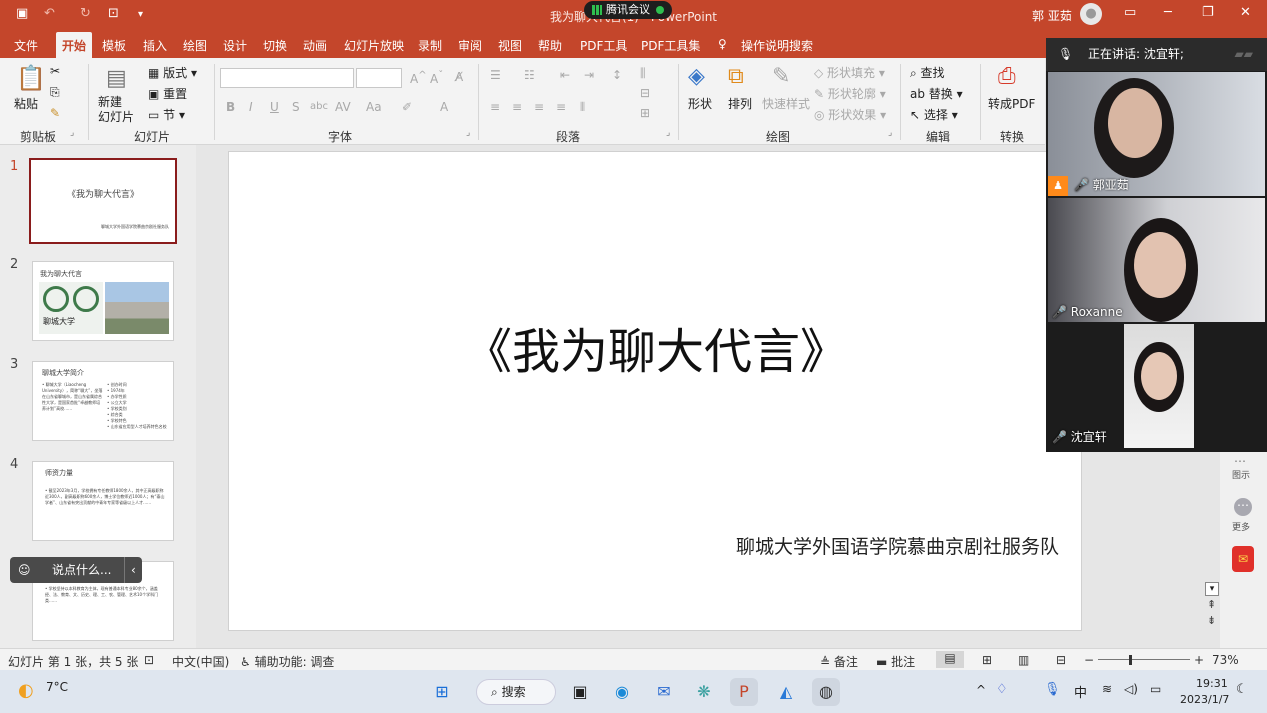 This screenshot has width=1267, height=713. I want to click on quick-styles-icon: ✎, so click(781, 76).